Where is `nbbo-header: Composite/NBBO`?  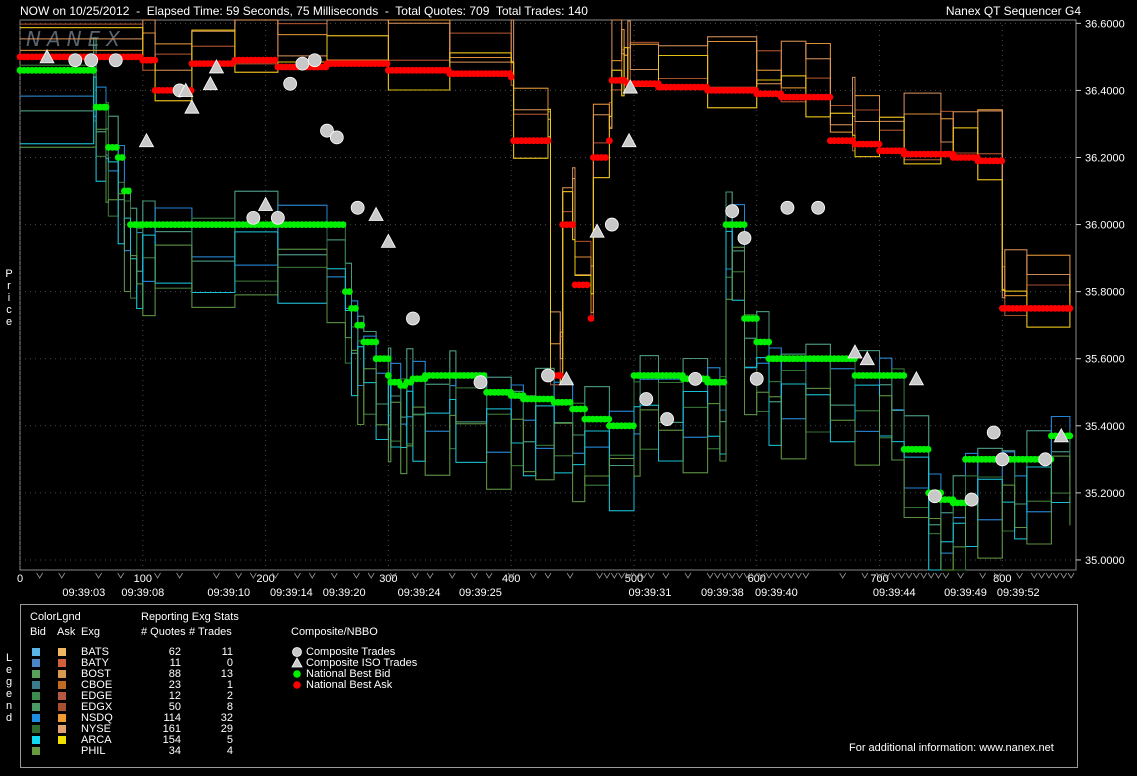
nbbo-header: Composite/NBBO is located at coordinates (334, 632).